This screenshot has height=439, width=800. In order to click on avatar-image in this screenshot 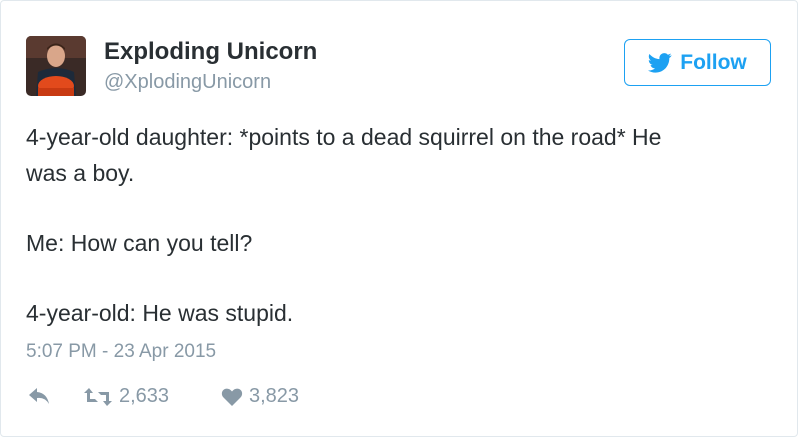, I will do `click(56, 66)`.